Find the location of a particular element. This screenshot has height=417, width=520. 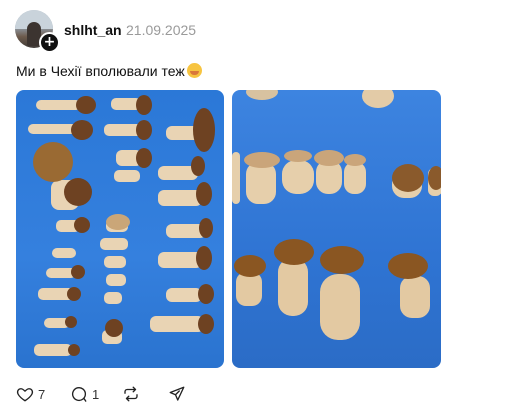

repost-button is located at coordinates (131, 394).